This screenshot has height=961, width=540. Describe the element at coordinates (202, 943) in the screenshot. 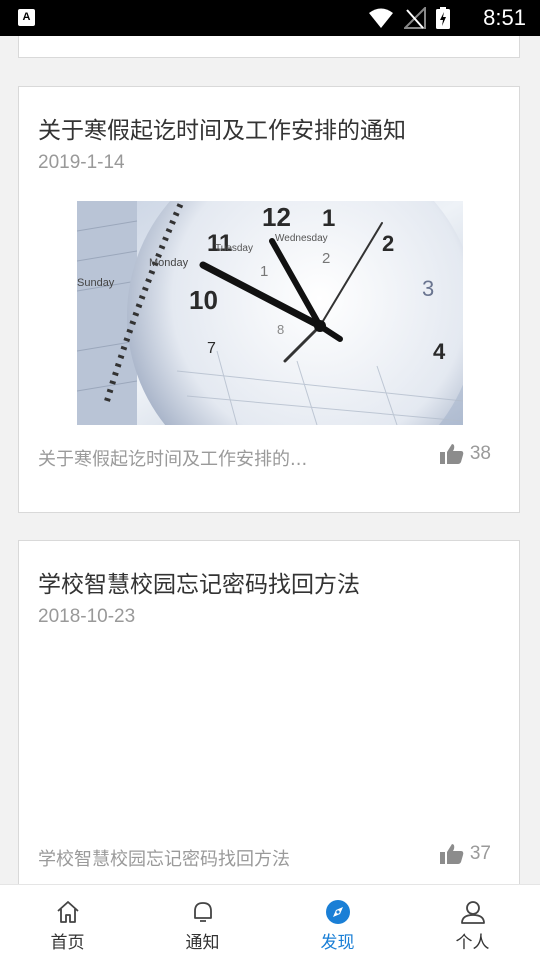

I see `nav-label: 通知` at that location.